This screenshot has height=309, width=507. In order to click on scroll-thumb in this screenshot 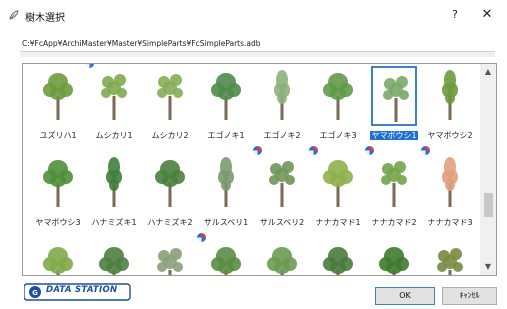, I will do `click(488, 205)`.